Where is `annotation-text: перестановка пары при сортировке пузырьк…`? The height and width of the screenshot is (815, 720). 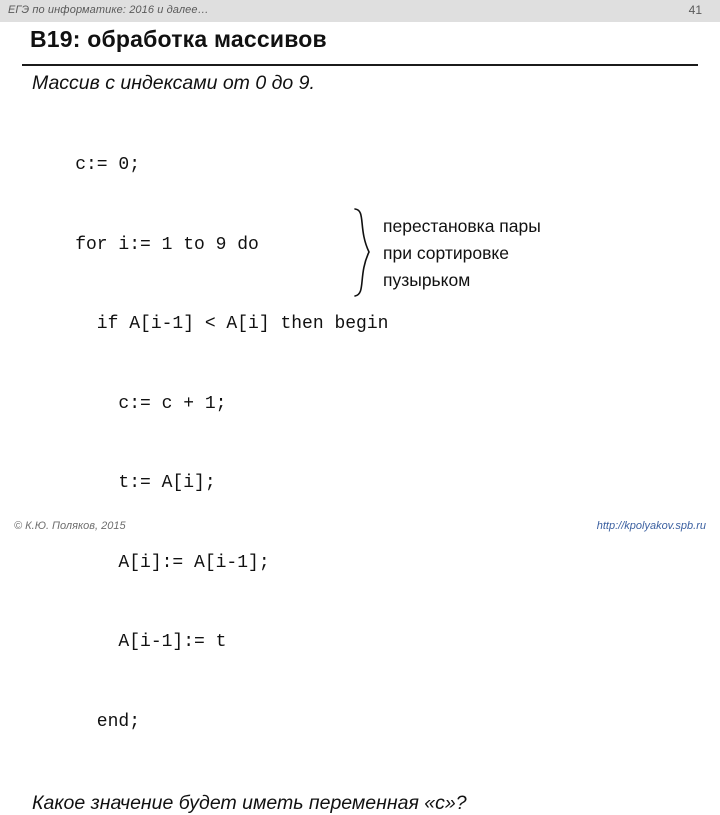 annotation-text: перестановка пары при сортировке пузырьк… is located at coordinates (523, 253).